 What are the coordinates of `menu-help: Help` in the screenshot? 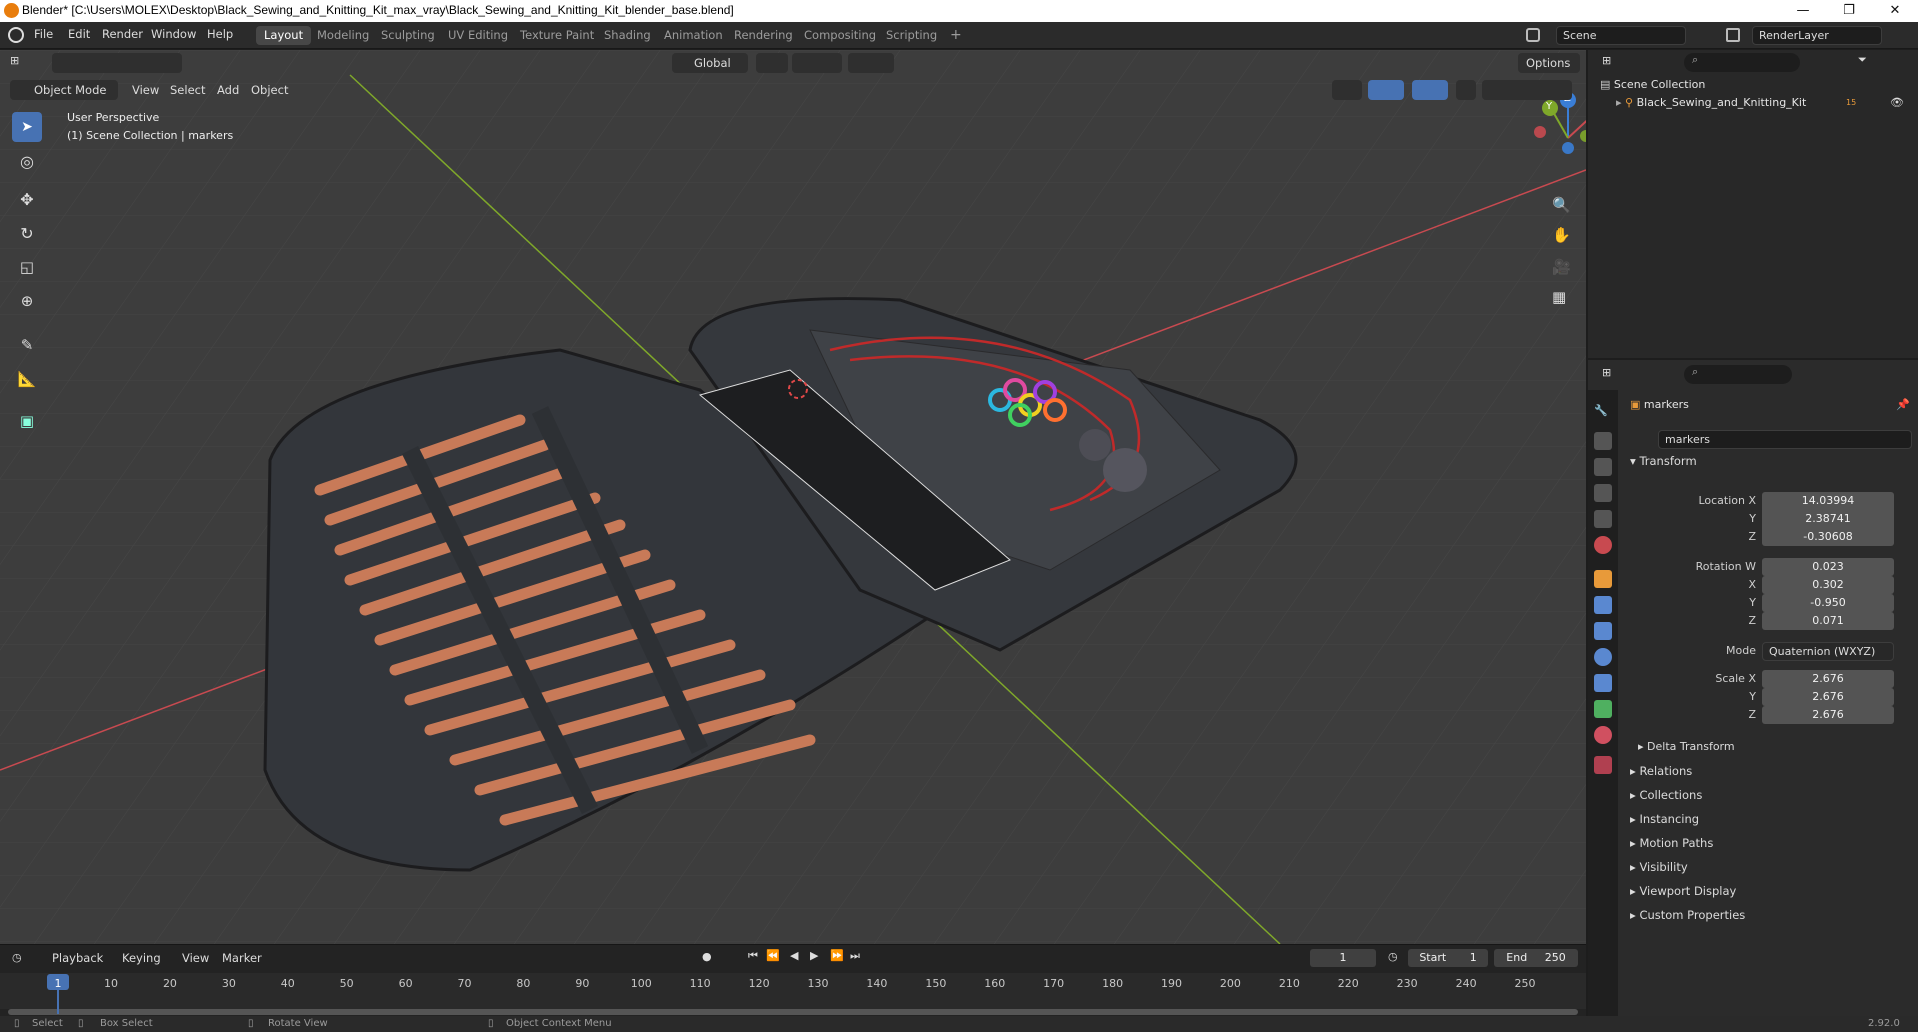 It's located at (220, 34).